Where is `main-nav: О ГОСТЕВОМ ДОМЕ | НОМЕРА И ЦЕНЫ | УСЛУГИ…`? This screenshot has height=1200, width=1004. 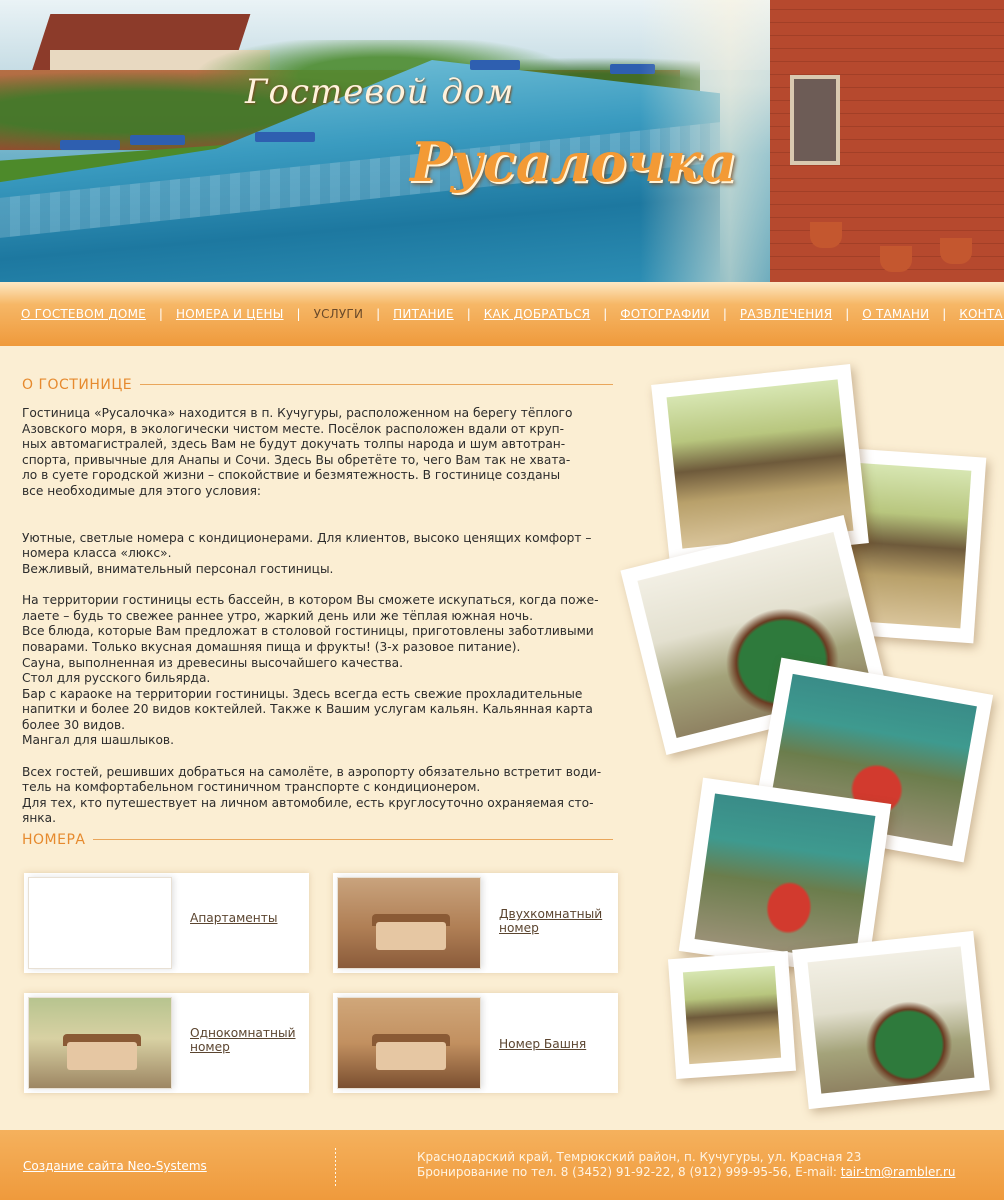 main-nav: О ГОСТЕВОМ ДОМЕ | НОМЕРА И ЦЕНЫ | УСЛУГИ… is located at coordinates (502, 314).